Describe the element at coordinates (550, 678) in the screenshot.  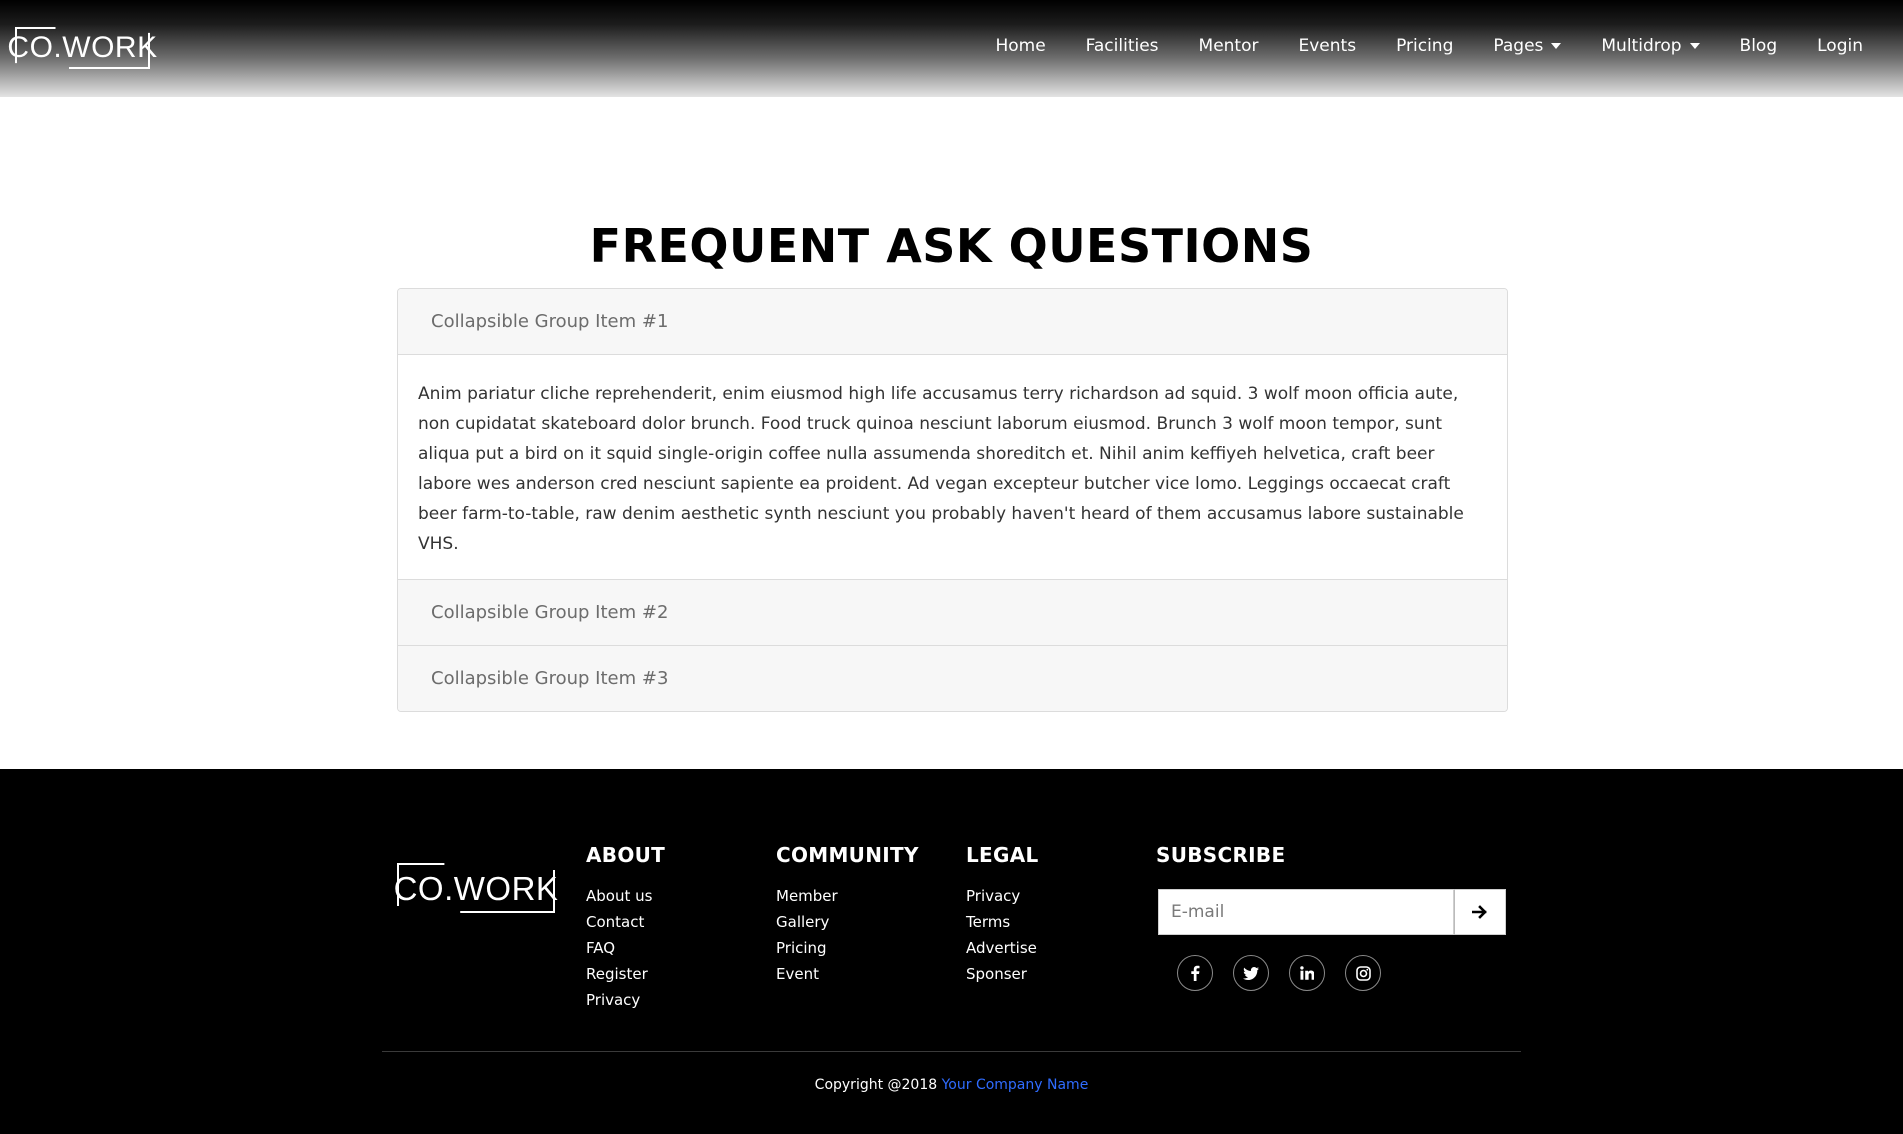
I see `accordion-header-label: Collapsible Group Item #3` at that location.